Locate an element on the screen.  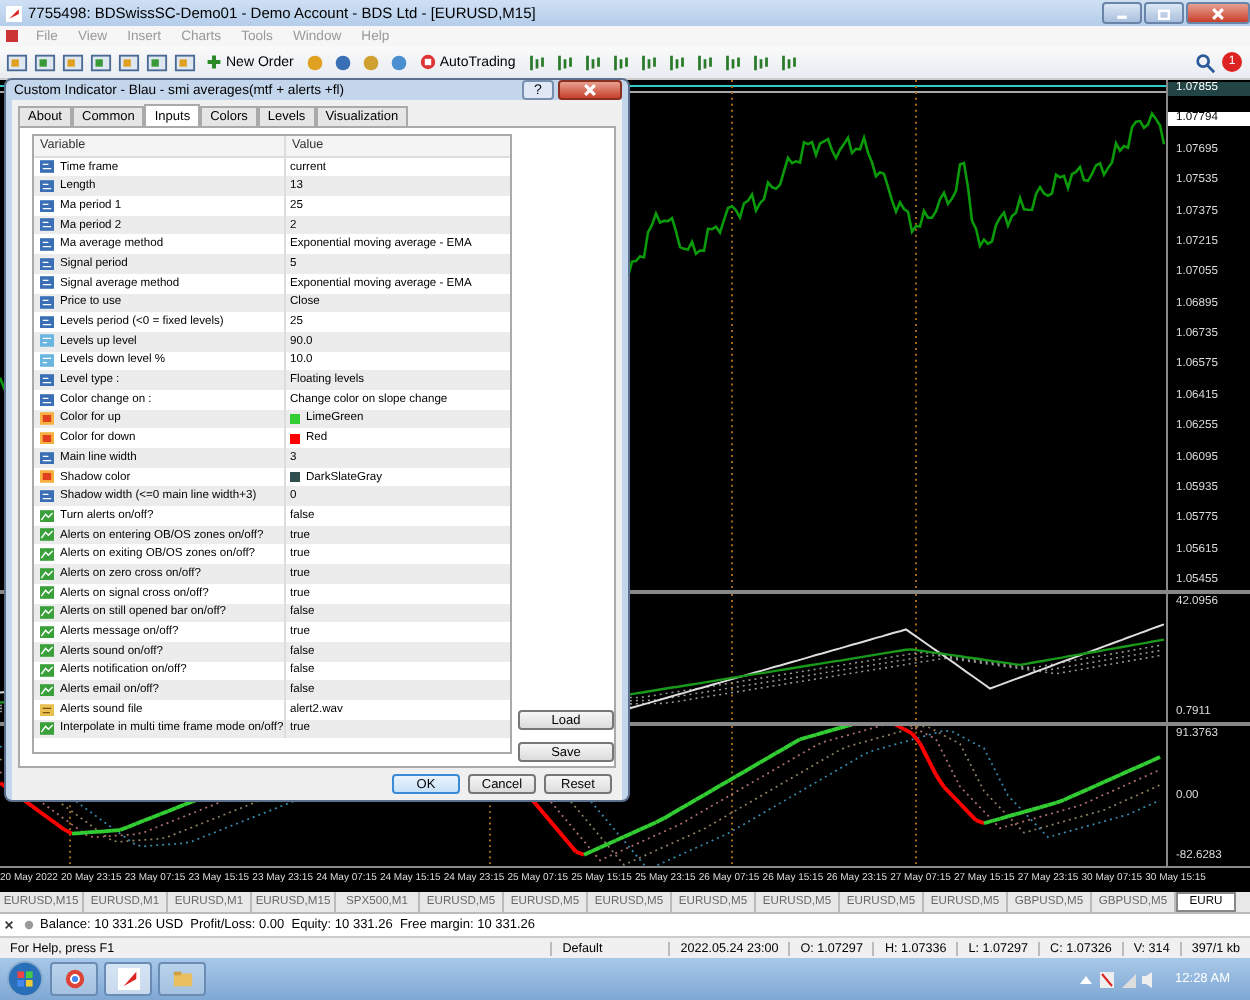
balance-icon is located at coordinates (29, 925).